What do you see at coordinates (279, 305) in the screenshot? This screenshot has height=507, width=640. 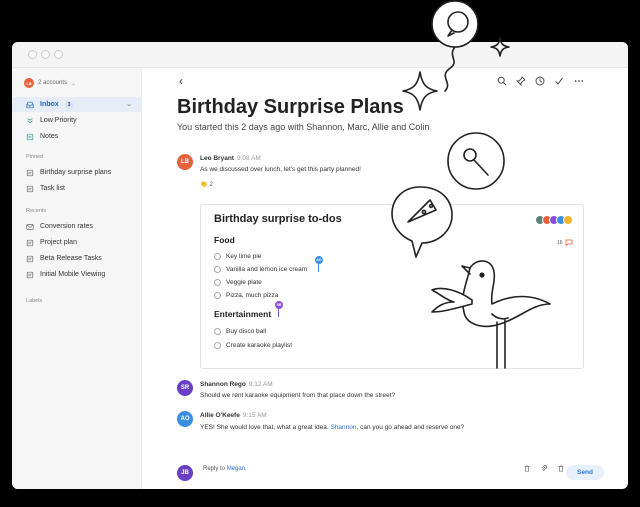 I see `collaborator-cursor-sr: SR` at bounding box center [279, 305].